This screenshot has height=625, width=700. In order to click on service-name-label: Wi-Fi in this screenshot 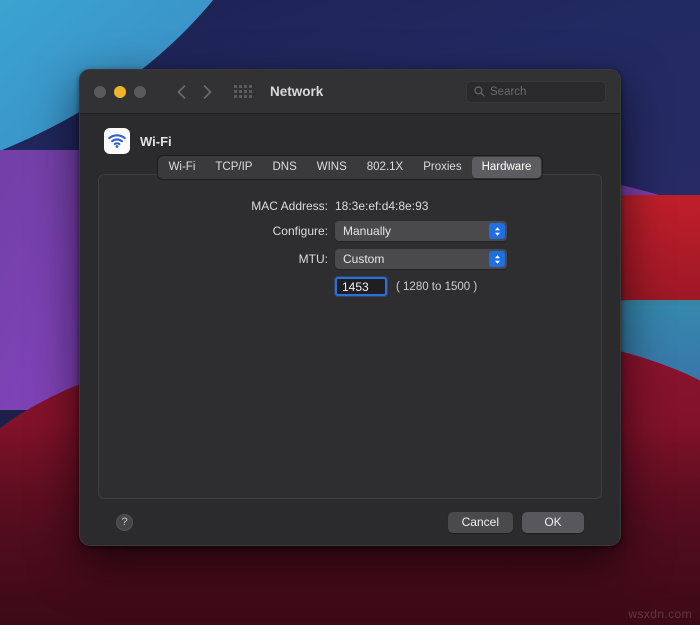, I will do `click(156, 141)`.